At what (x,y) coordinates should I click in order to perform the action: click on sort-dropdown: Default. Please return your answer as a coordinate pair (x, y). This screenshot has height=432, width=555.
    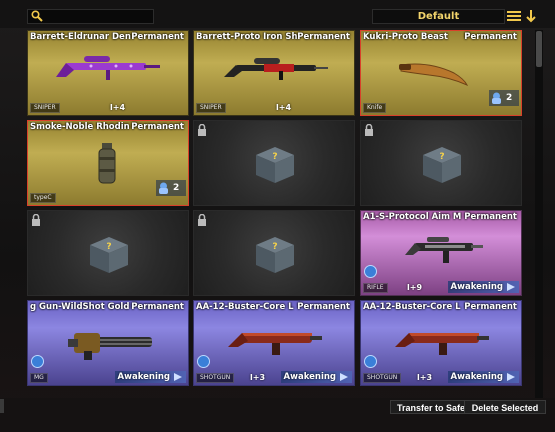
    Looking at the image, I should click on (438, 16).